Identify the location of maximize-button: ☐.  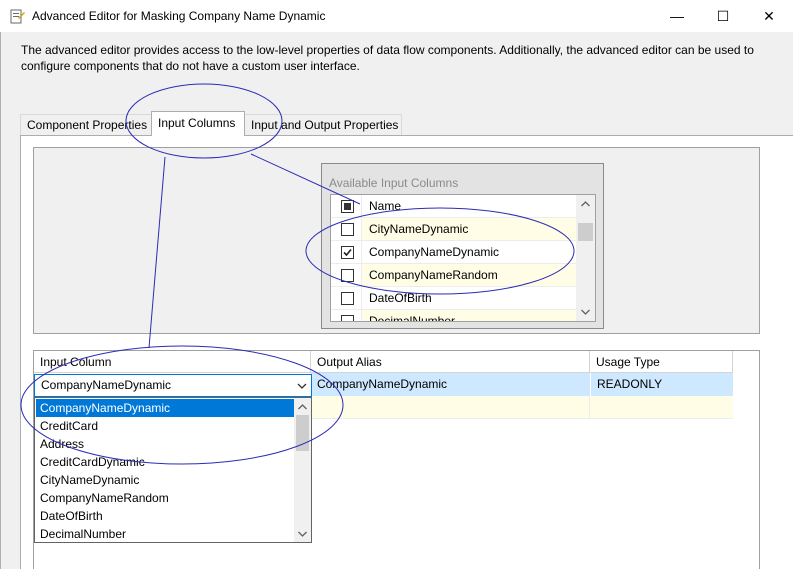
(723, 16).